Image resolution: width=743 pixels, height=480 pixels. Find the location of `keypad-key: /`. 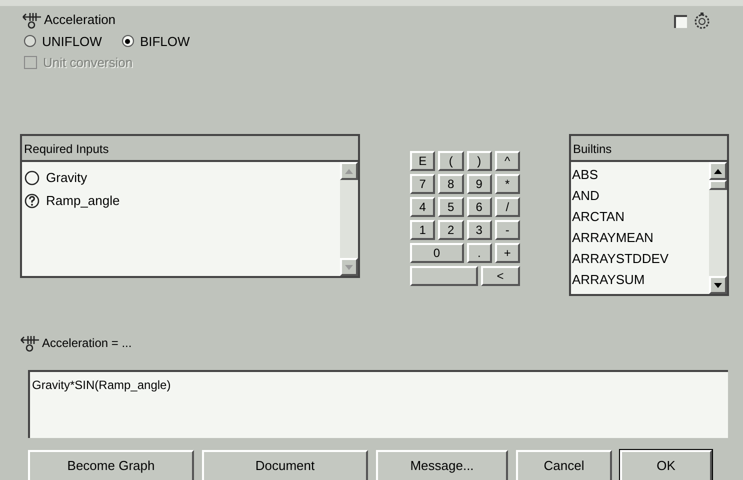

keypad-key: / is located at coordinates (507, 207).